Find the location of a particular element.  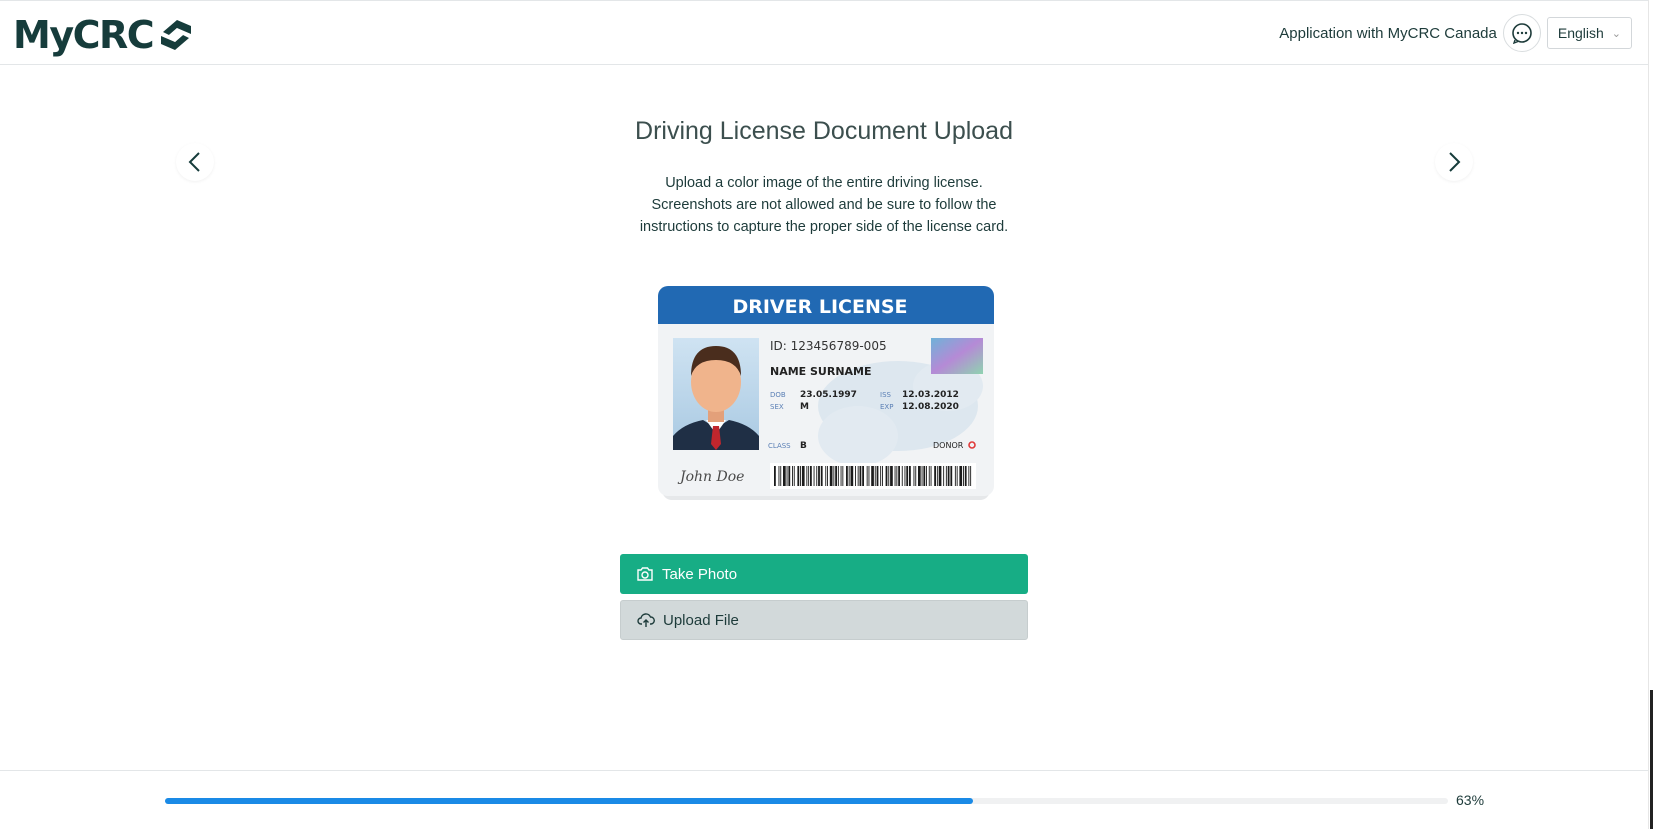

next-button is located at coordinates (1454, 162).